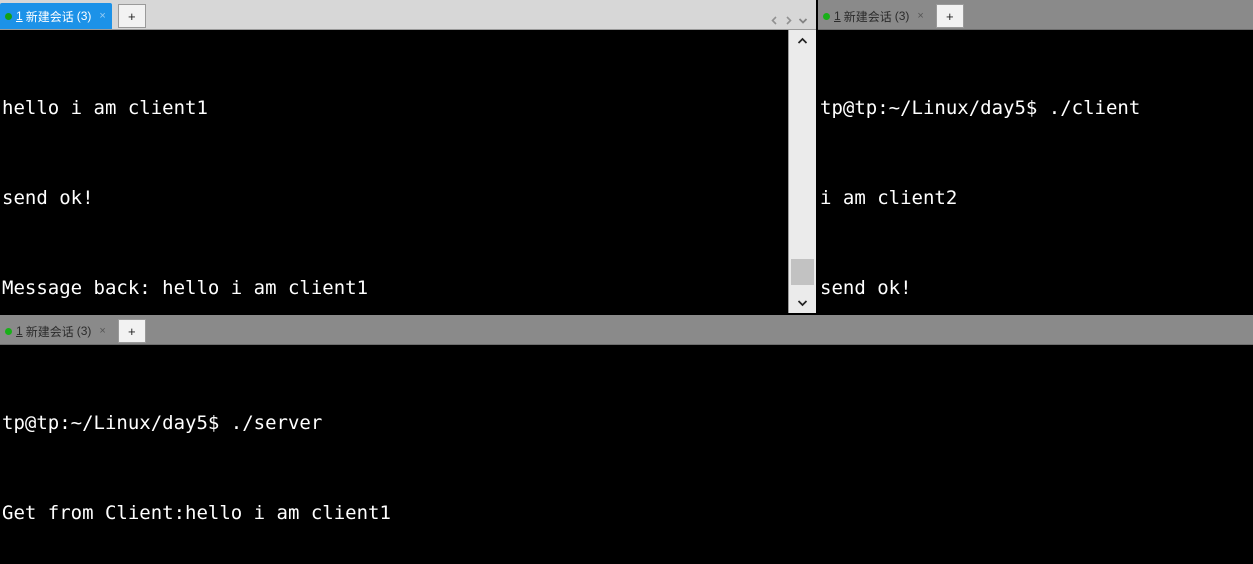 This screenshot has width=1253, height=564. What do you see at coordinates (803, 20) in the screenshot?
I see `chevron-down-icon` at bounding box center [803, 20].